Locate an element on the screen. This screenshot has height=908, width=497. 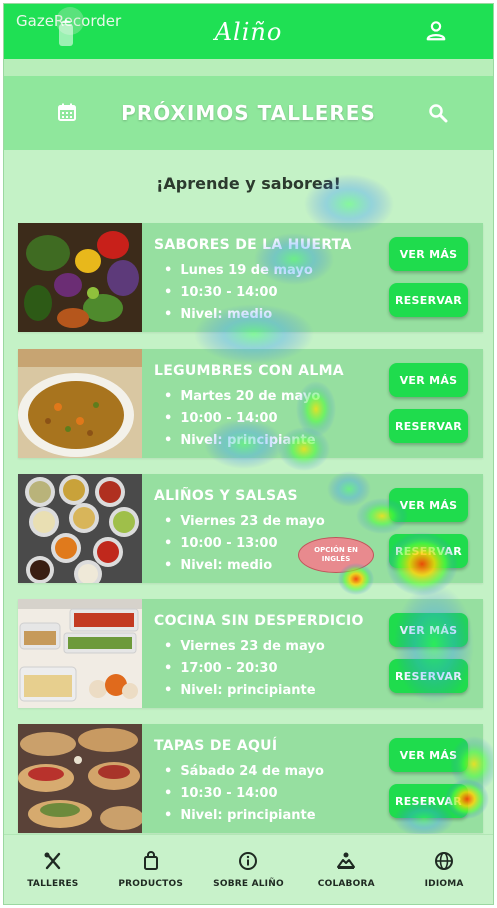
workshop-title: ALIÑOS Y SALSAS is located at coordinates (226, 496).